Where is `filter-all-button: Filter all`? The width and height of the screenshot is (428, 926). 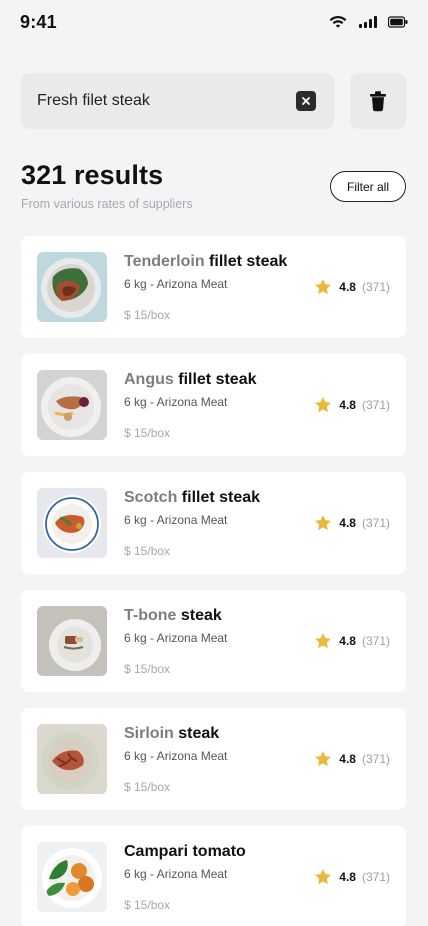
filter-all-button: Filter all is located at coordinates (368, 186).